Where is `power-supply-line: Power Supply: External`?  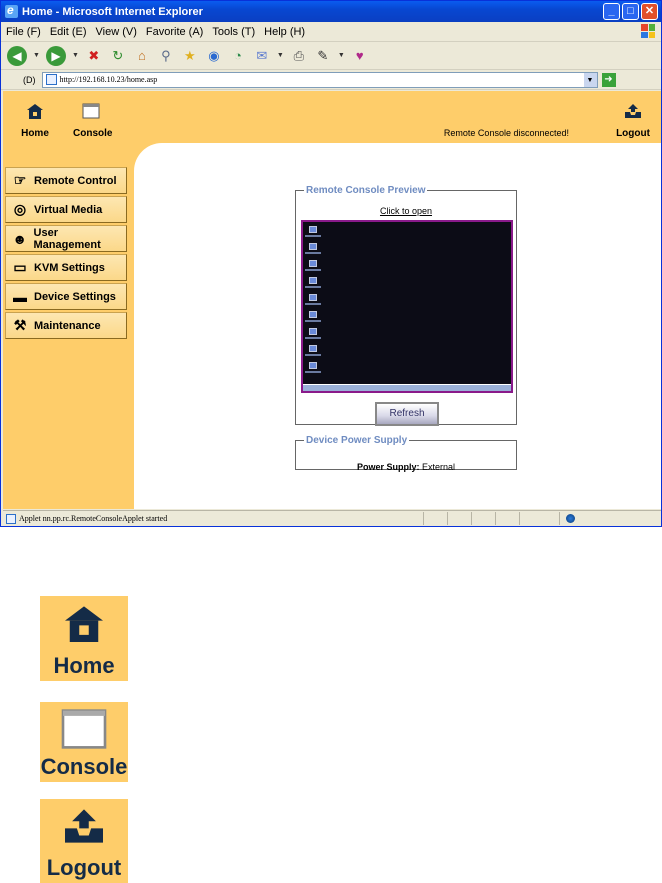 power-supply-line: Power Supply: External is located at coordinates (406, 467).